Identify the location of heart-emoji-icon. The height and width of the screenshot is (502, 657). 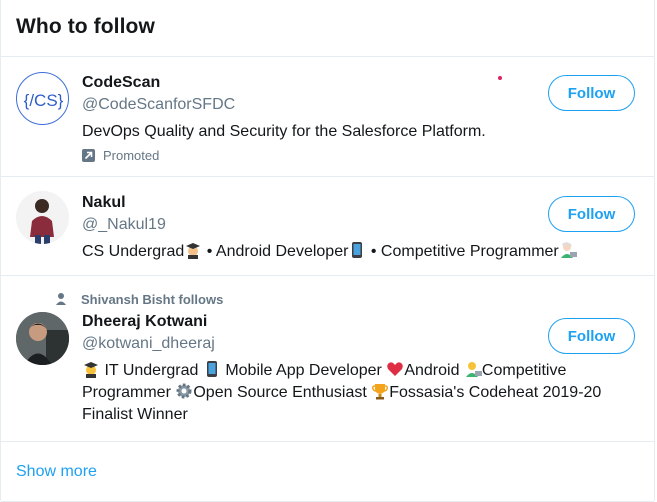
(395, 369).